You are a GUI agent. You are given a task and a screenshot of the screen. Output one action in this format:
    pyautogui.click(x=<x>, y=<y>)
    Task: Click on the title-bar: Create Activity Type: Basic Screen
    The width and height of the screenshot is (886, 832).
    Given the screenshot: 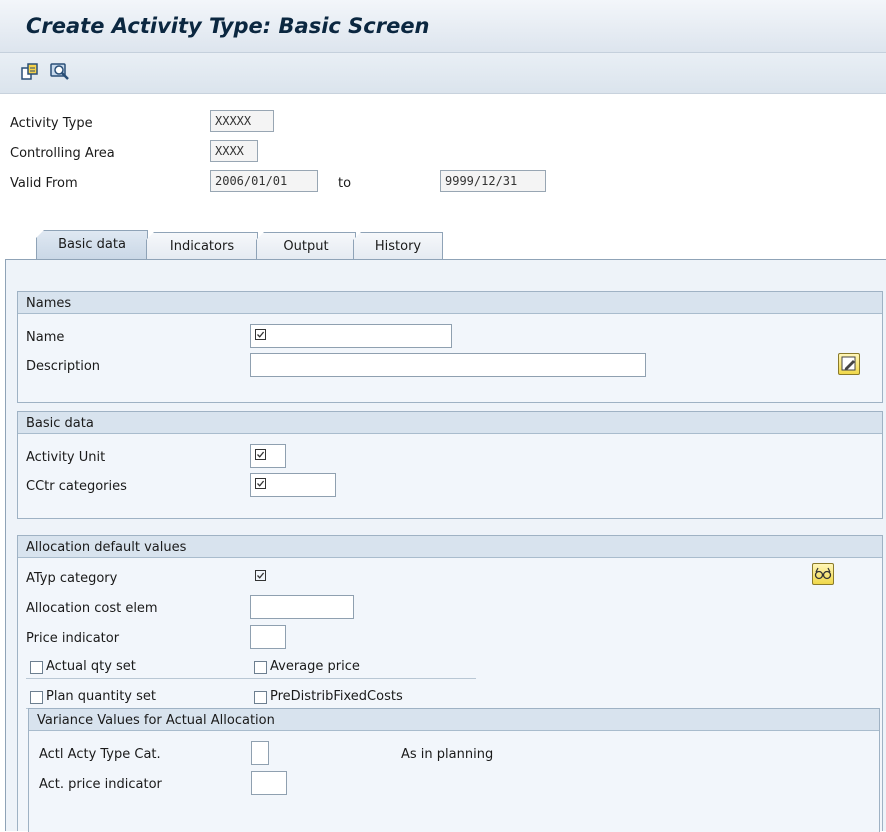 What is the action you would take?
    pyautogui.click(x=443, y=26)
    